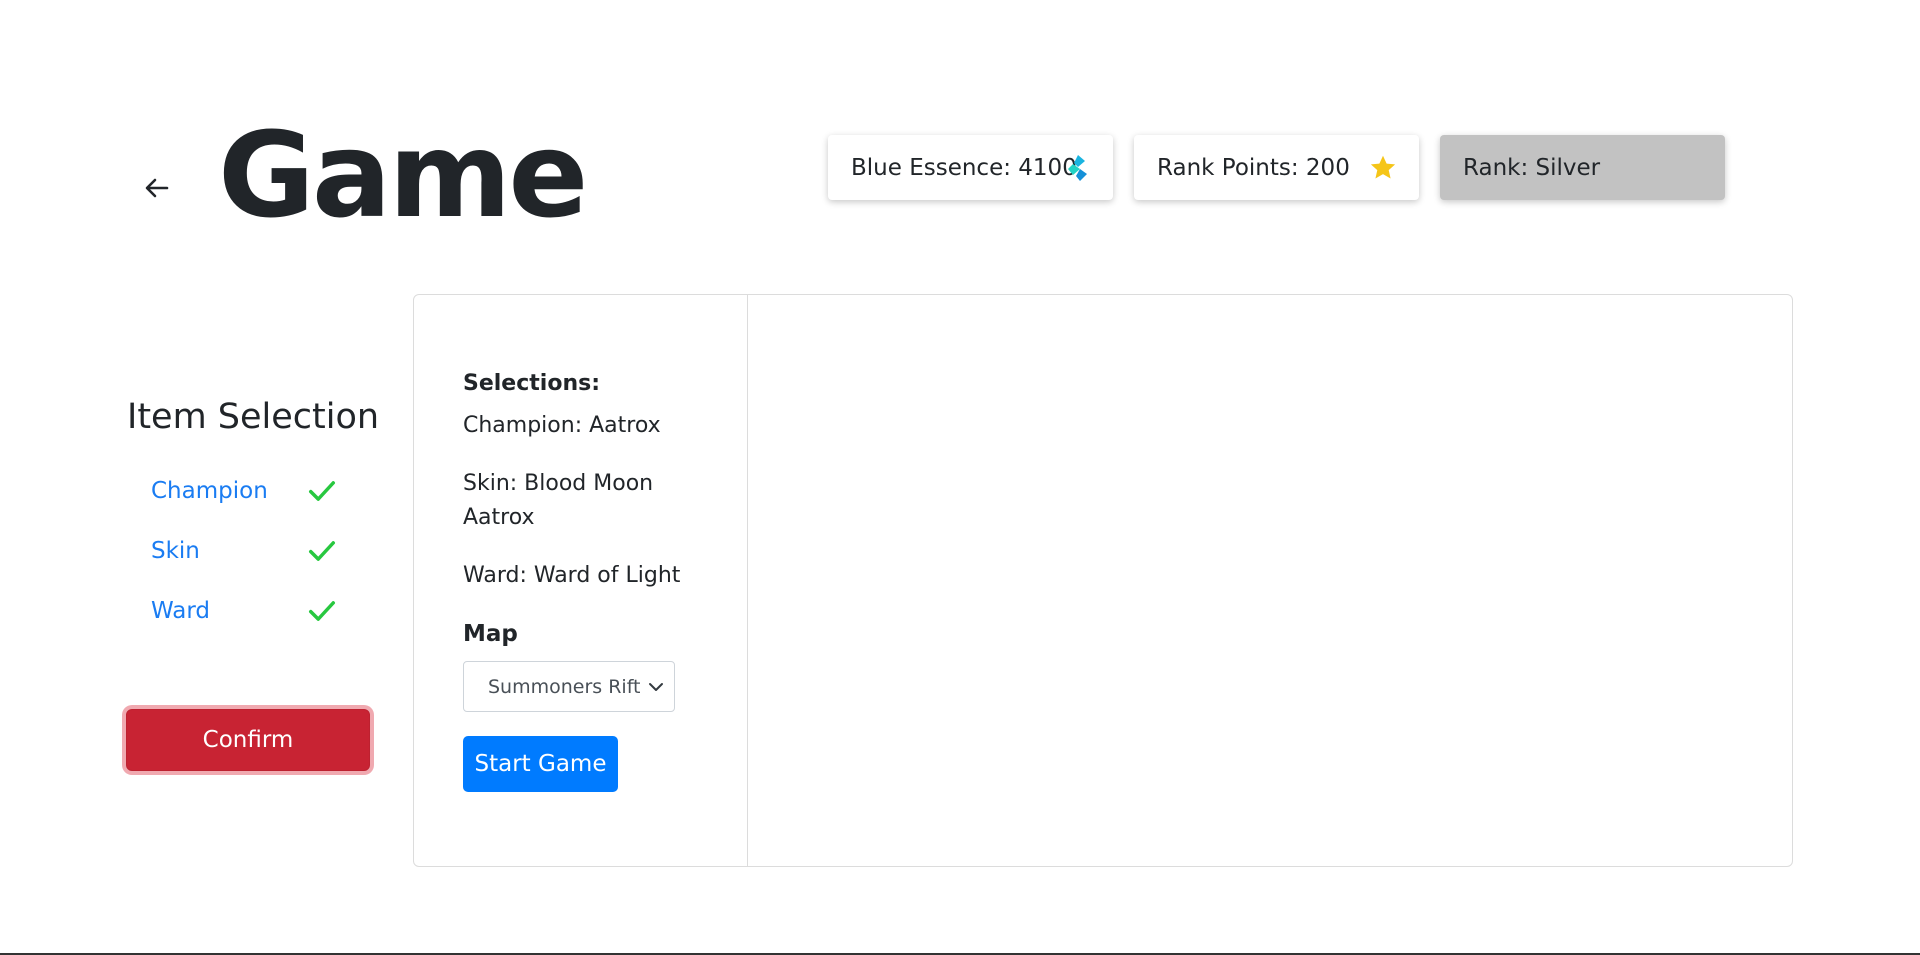 The image size is (1920, 955). Describe the element at coordinates (562, 425) in the screenshot. I see `selected-champion: Champion: Aatrox` at that location.